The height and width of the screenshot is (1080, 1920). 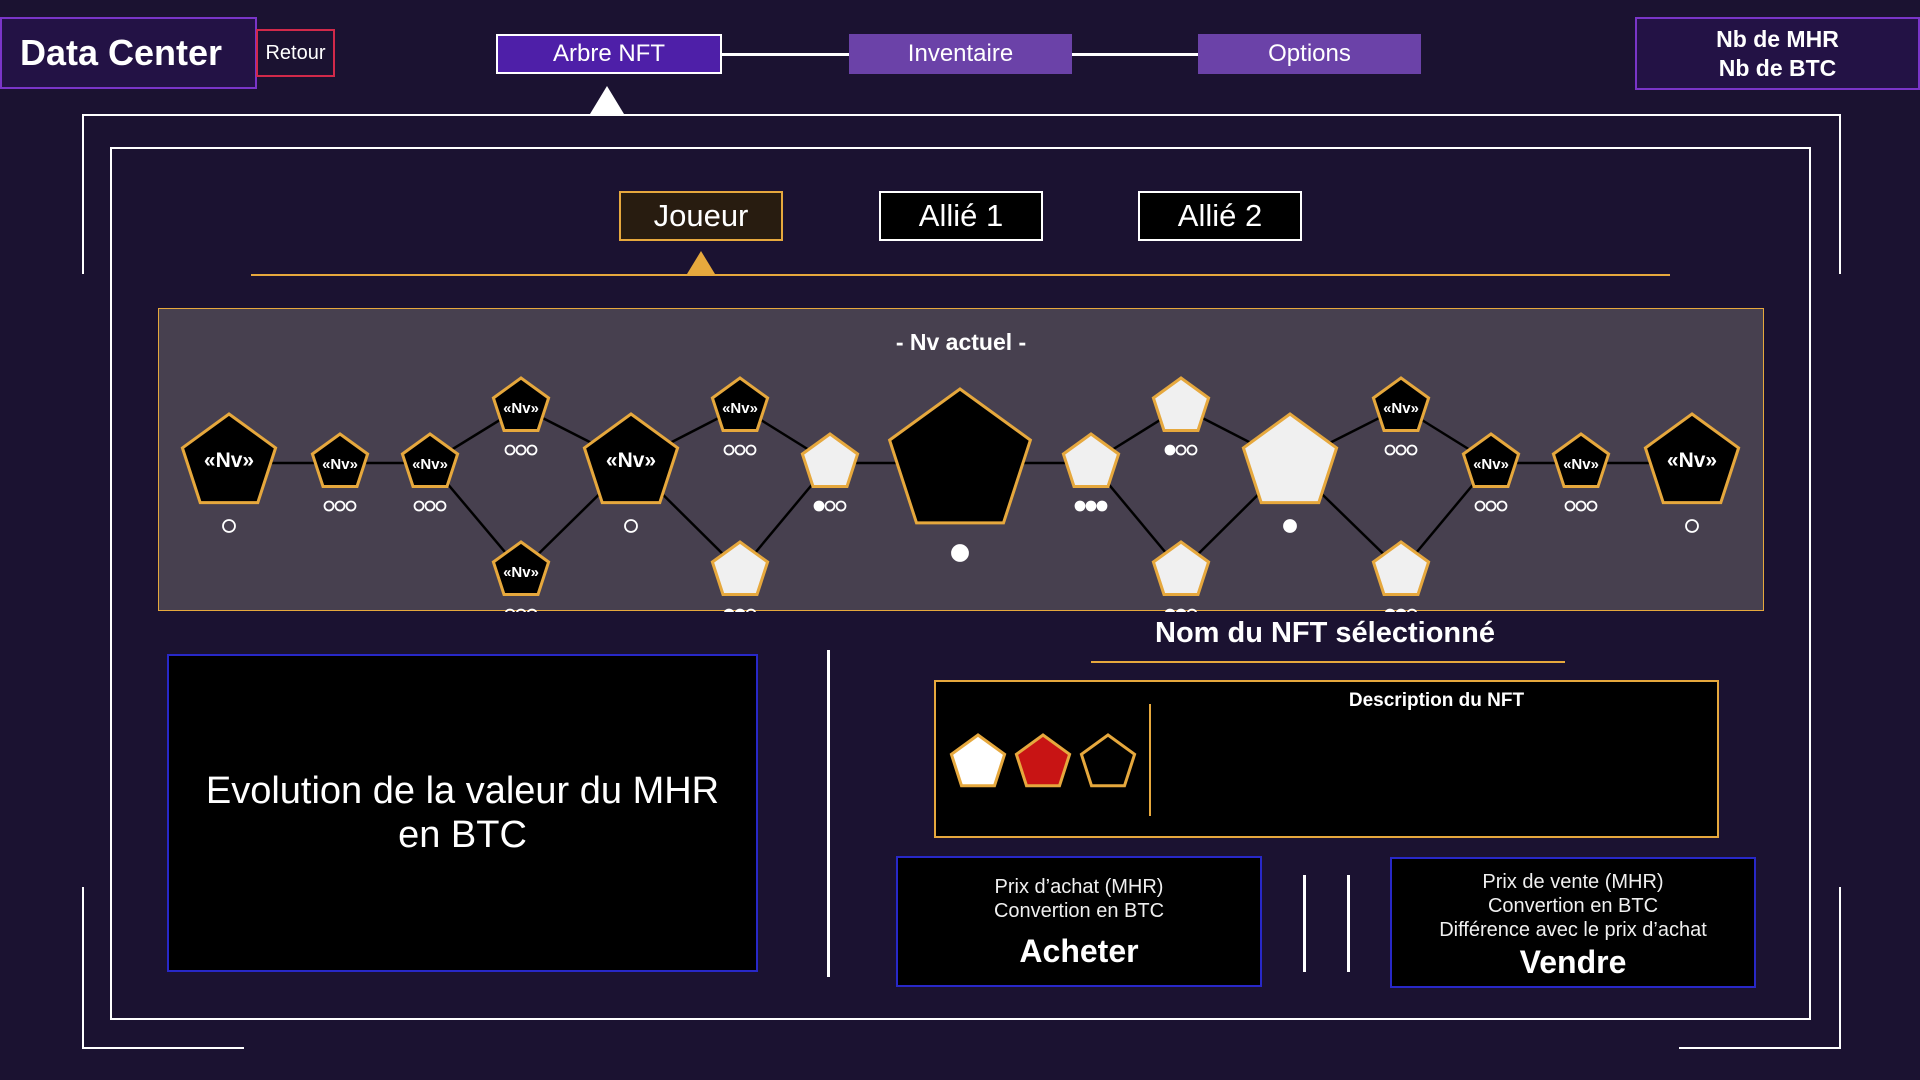 I want to click on nft-rarity-icons, so click(x=1046, y=764).